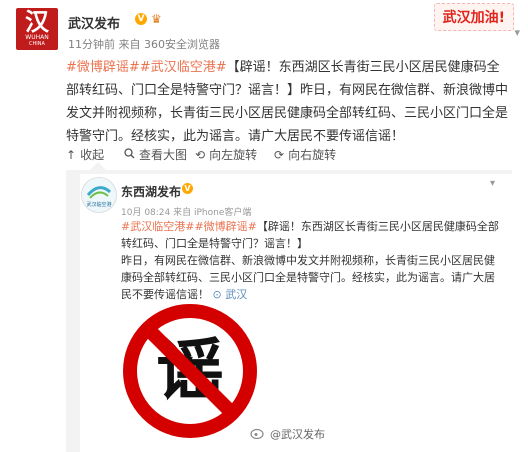 Image resolution: width=528 pixels, height=452 pixels. Describe the element at coordinates (71, 154) in the screenshot. I see `collapse-icon: ↑` at that location.